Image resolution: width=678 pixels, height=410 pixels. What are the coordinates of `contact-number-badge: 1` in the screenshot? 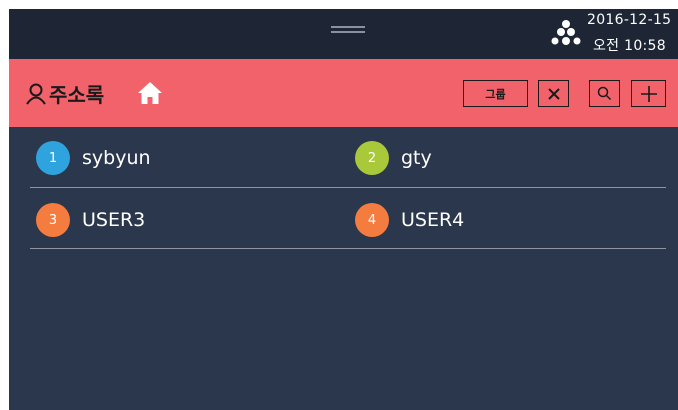 It's located at (53, 158).